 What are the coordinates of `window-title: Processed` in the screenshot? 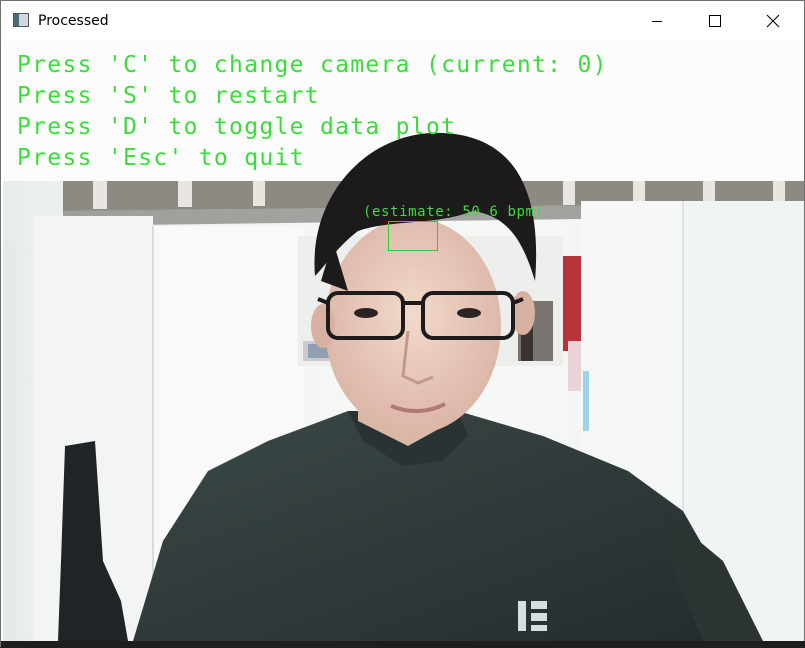 It's located at (73, 21).